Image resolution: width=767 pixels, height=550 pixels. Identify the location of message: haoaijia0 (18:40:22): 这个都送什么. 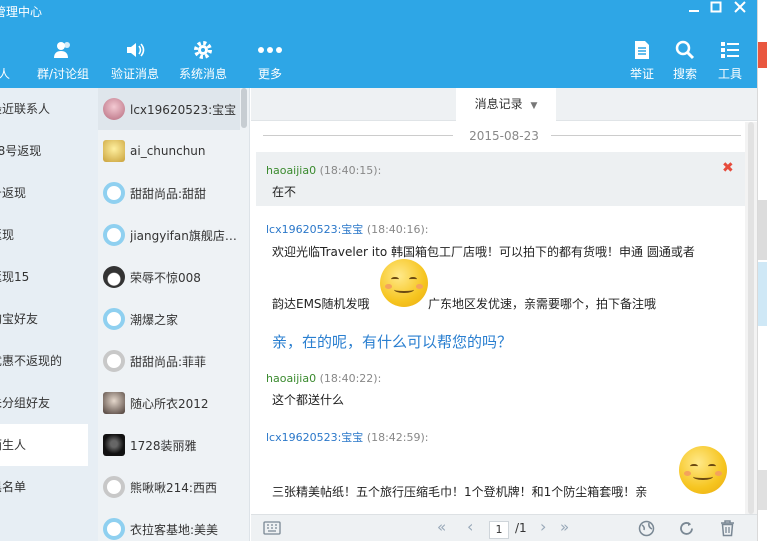
(323, 390).